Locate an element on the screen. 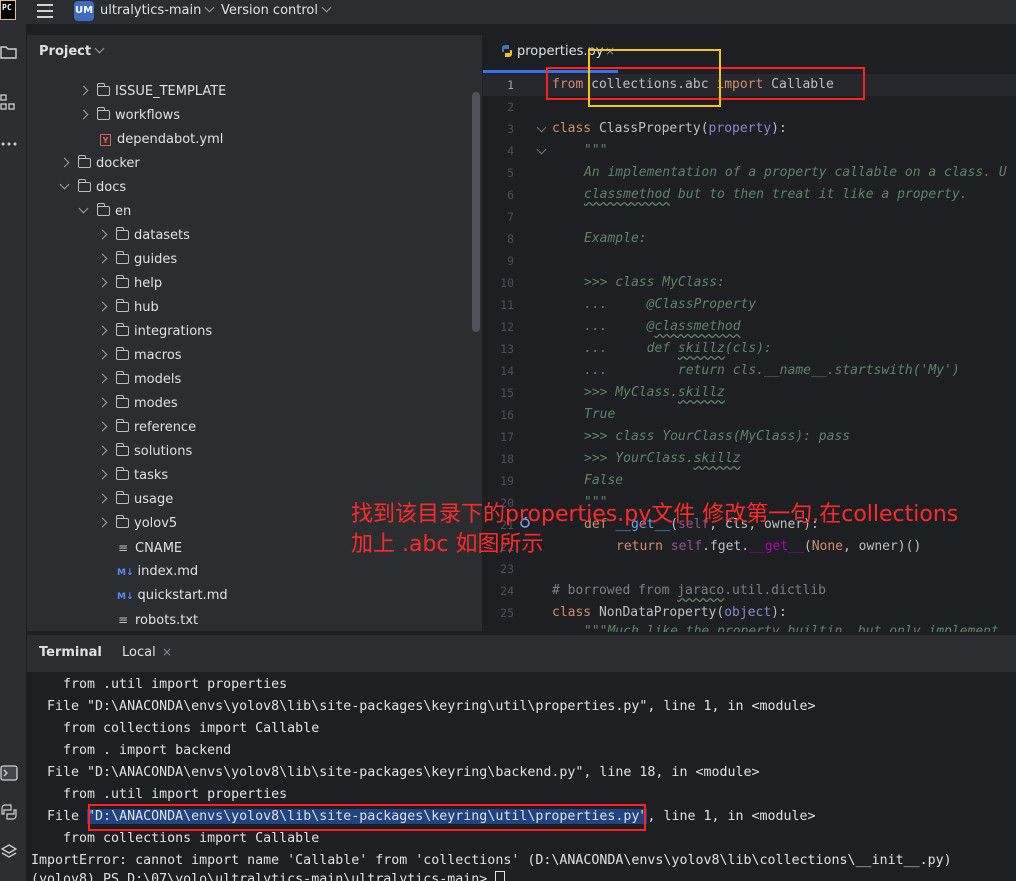 This screenshot has height=881, width=1016. tree-item-guides: guides is located at coordinates (137, 260).